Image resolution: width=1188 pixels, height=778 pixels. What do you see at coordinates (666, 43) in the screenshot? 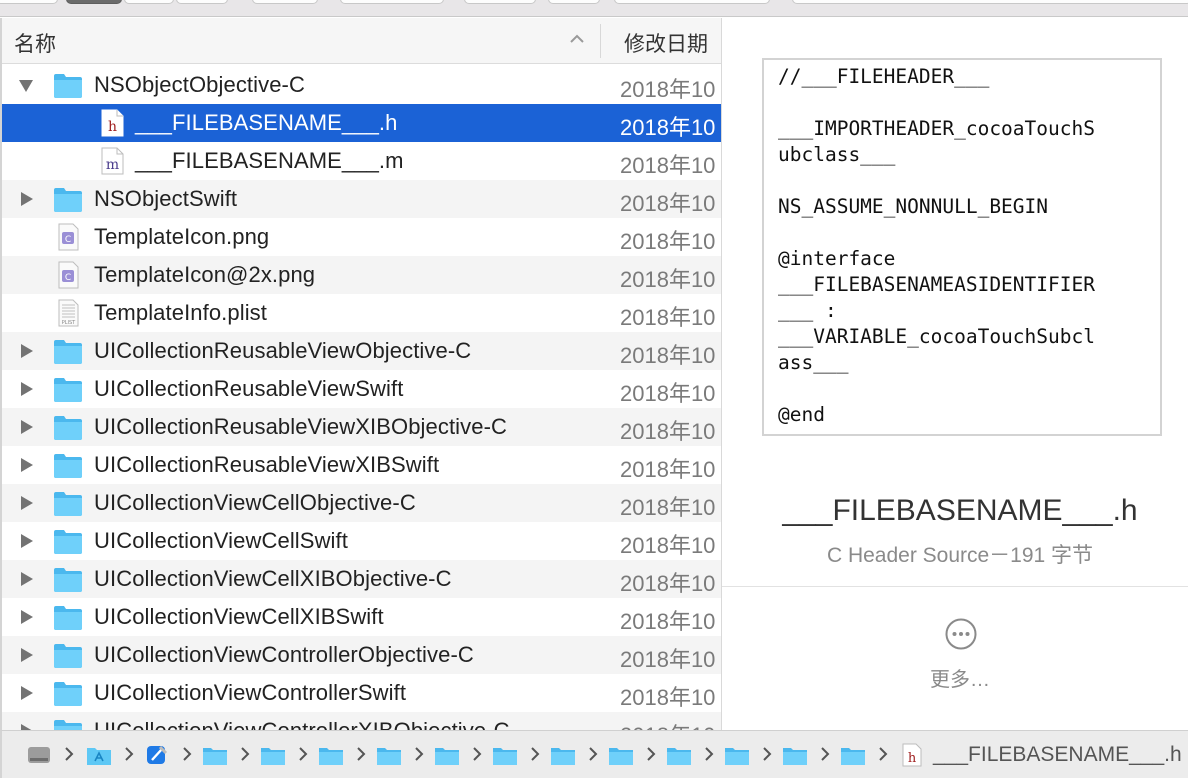
I see `column-header-date: 修改日期` at bounding box center [666, 43].